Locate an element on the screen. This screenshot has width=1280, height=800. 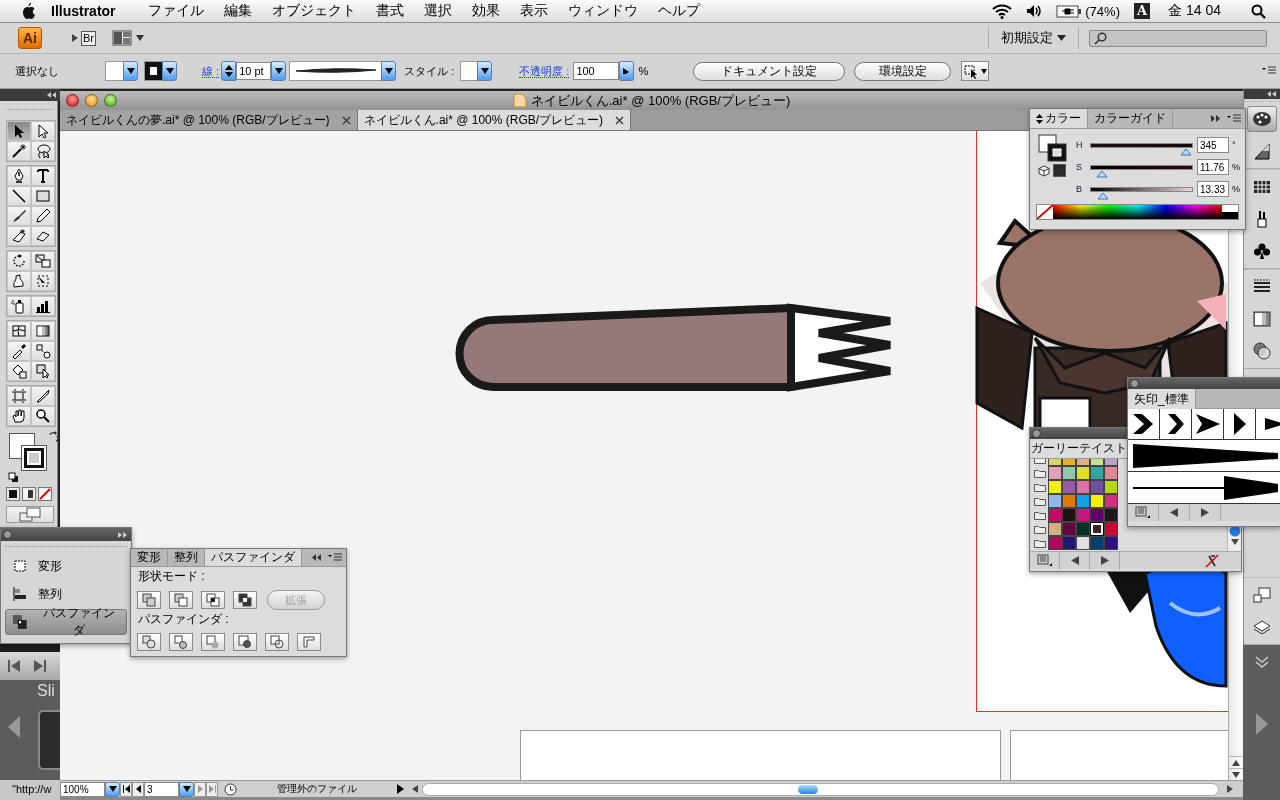
stroke-link: 線 : is located at coordinates (211, 71).